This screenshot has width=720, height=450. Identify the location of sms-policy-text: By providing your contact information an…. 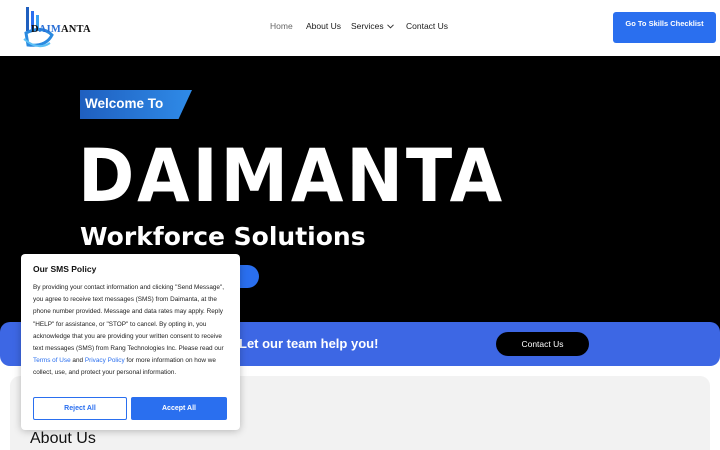
(129, 318).